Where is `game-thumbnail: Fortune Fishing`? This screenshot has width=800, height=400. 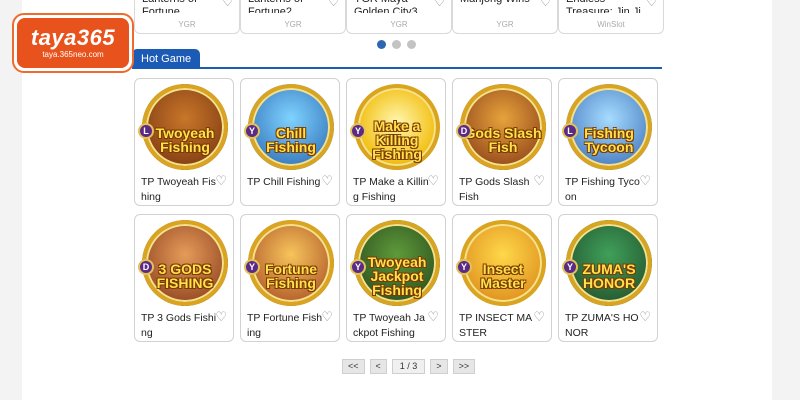
game-thumbnail: Fortune Fishing is located at coordinates (291, 263).